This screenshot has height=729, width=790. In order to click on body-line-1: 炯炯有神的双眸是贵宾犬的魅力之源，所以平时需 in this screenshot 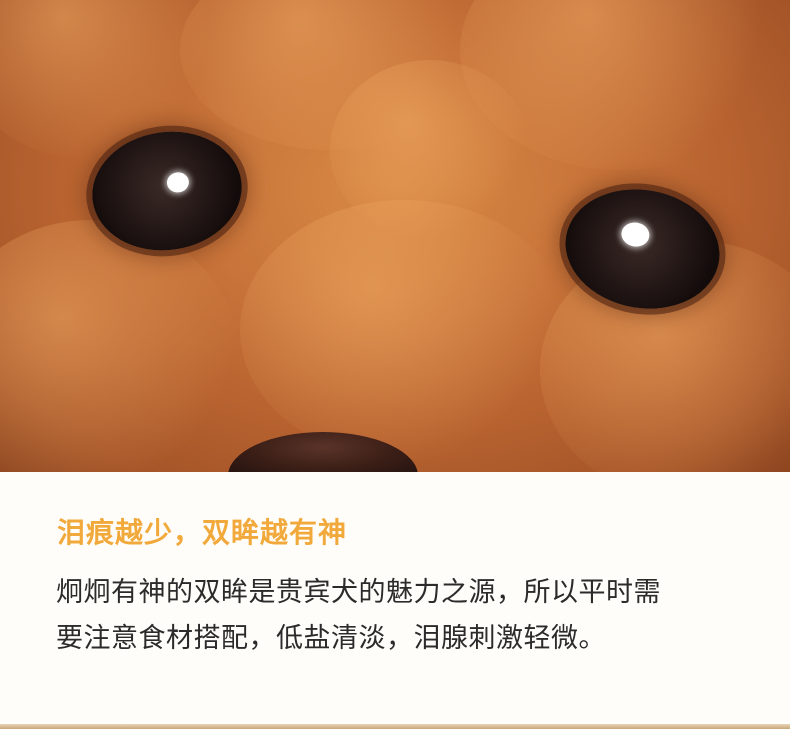, I will do `click(358, 592)`.